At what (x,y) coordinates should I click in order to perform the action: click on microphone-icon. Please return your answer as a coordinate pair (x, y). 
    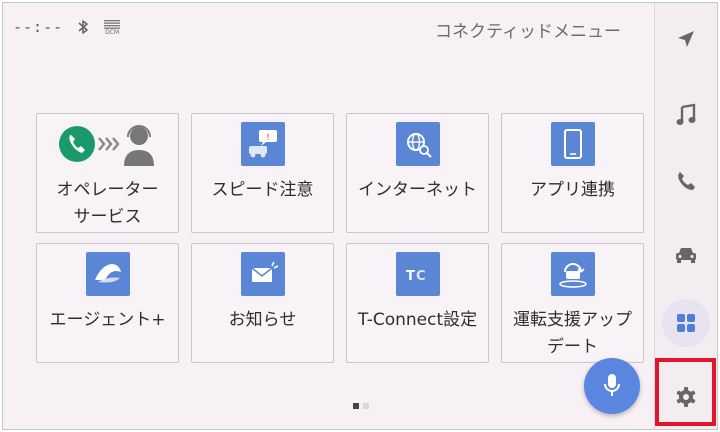
    Looking at the image, I should click on (612, 386).